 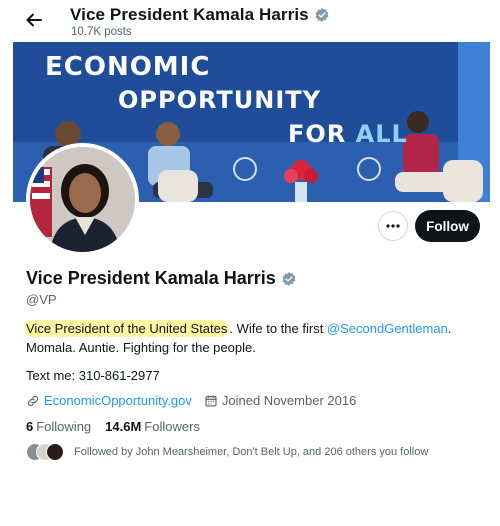 What do you see at coordinates (118, 400) in the screenshot?
I see `website-link: EconomicOpportunity.gov` at bounding box center [118, 400].